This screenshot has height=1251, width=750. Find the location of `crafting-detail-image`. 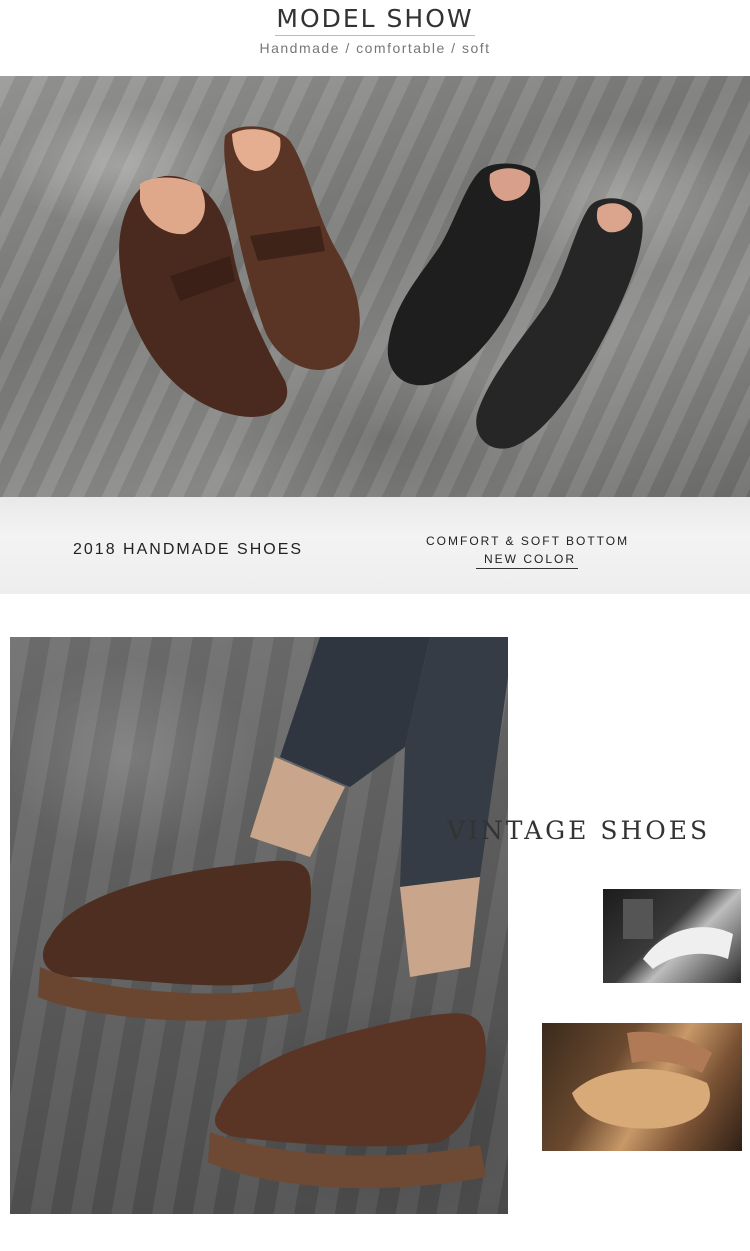

crafting-detail-image is located at coordinates (642, 1087).